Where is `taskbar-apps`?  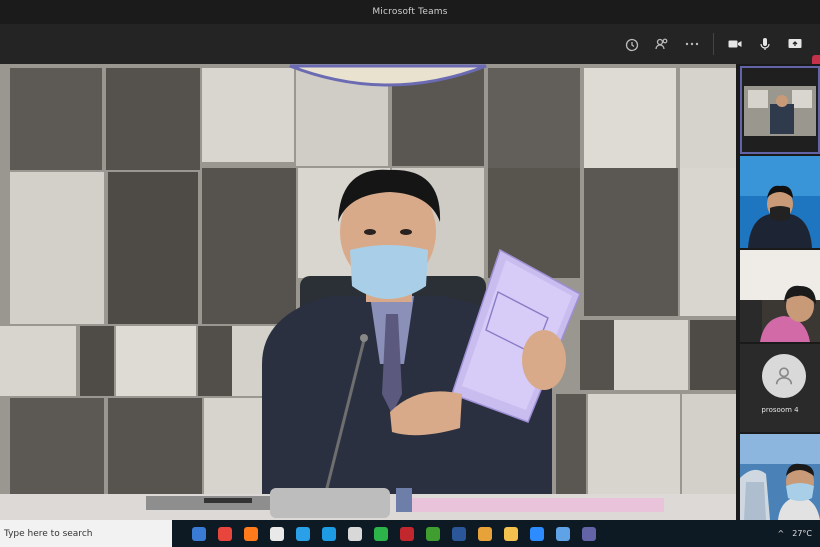
taskbar-apps is located at coordinates (394, 534).